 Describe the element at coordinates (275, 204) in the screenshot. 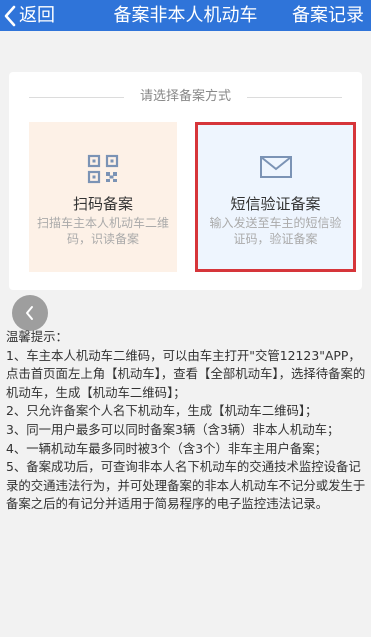

I see `sms-verify-title: 短信验证备案` at that location.